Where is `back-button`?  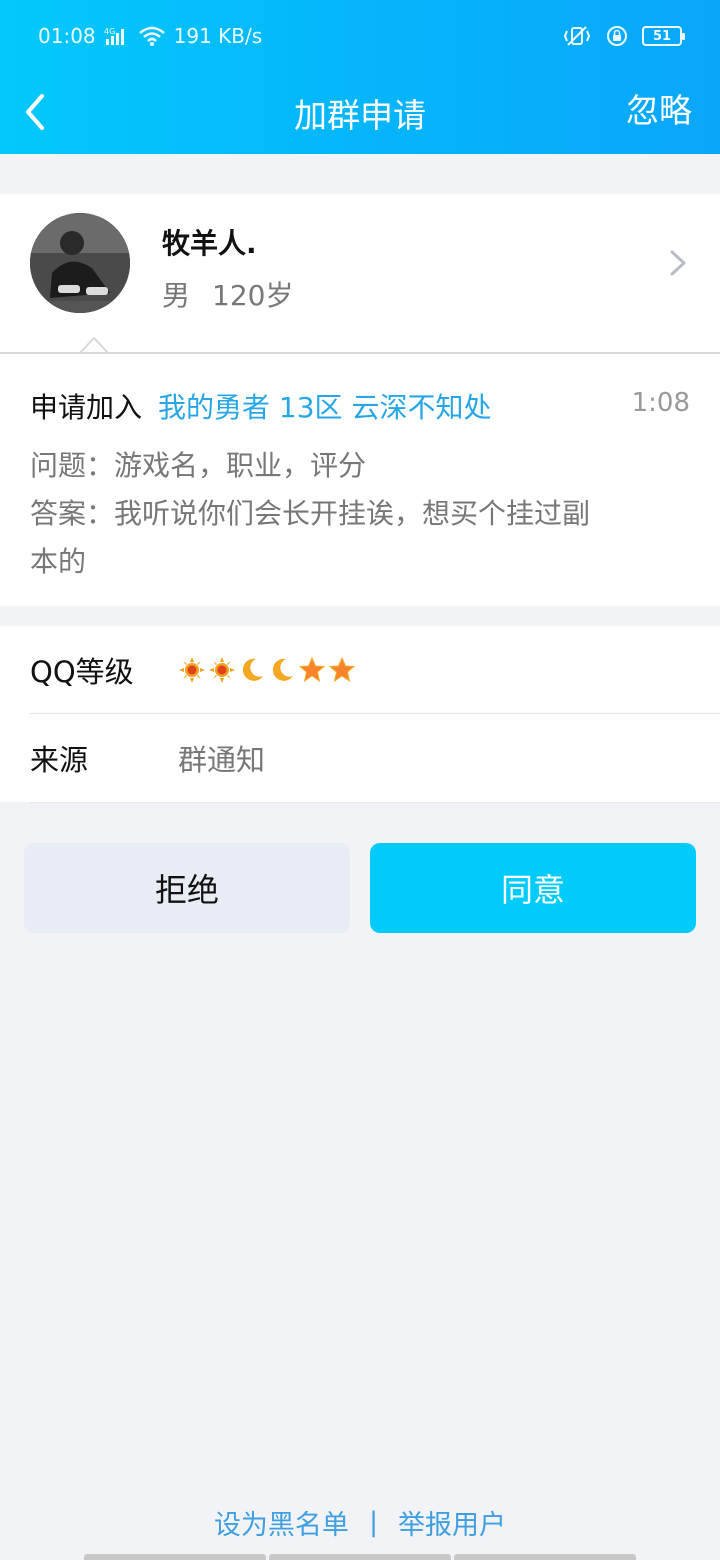
back-button is located at coordinates (52, 112).